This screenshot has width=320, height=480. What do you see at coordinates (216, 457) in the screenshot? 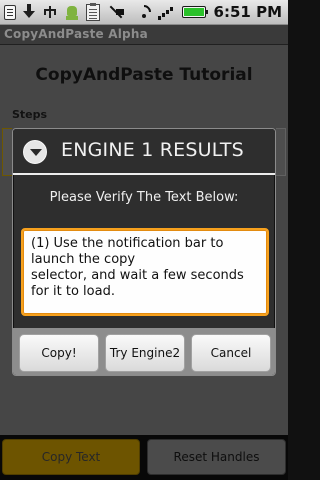
I see `reset-handles-button: Reset Handles` at bounding box center [216, 457].